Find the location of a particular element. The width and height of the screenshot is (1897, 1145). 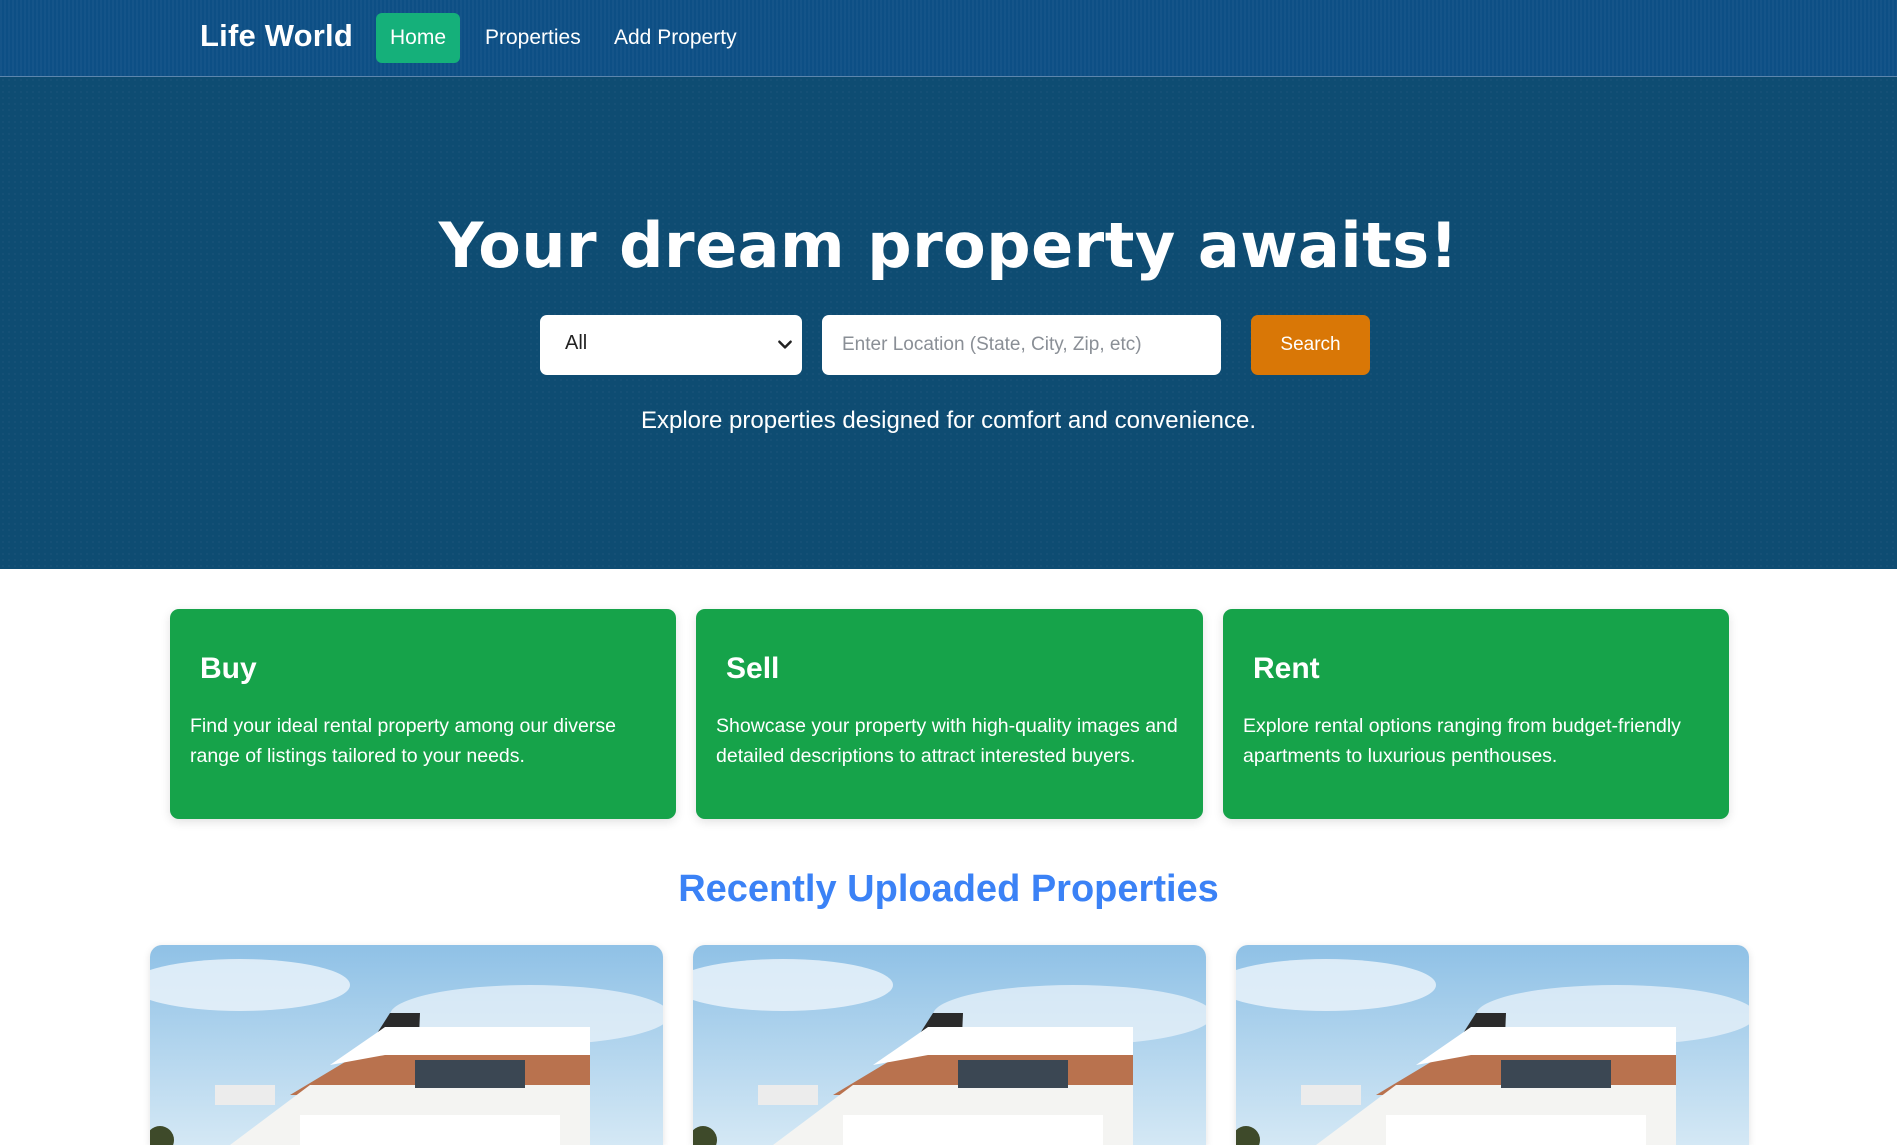

hero-title: Your dream property awaits! is located at coordinates (948, 245).